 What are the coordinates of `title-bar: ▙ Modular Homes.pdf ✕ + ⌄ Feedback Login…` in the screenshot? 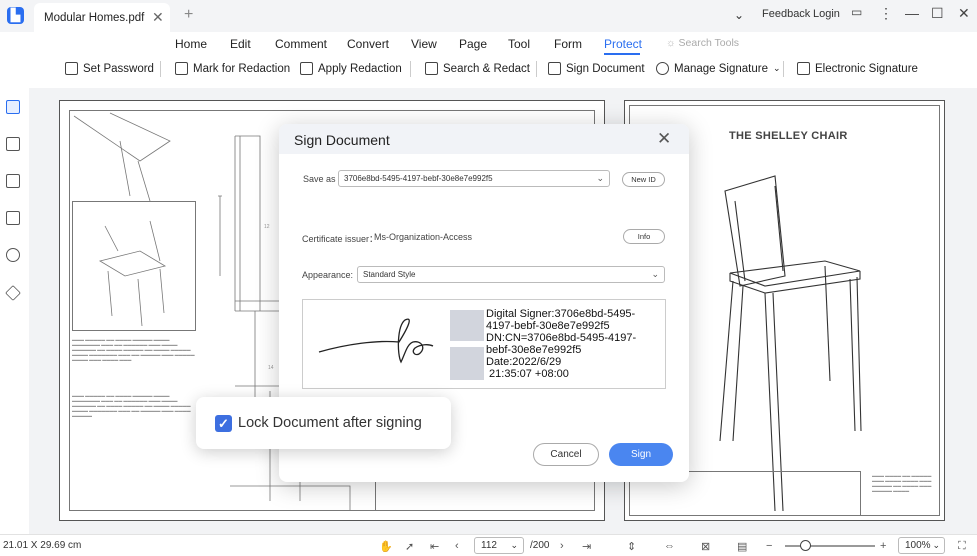 It's located at (488, 16).